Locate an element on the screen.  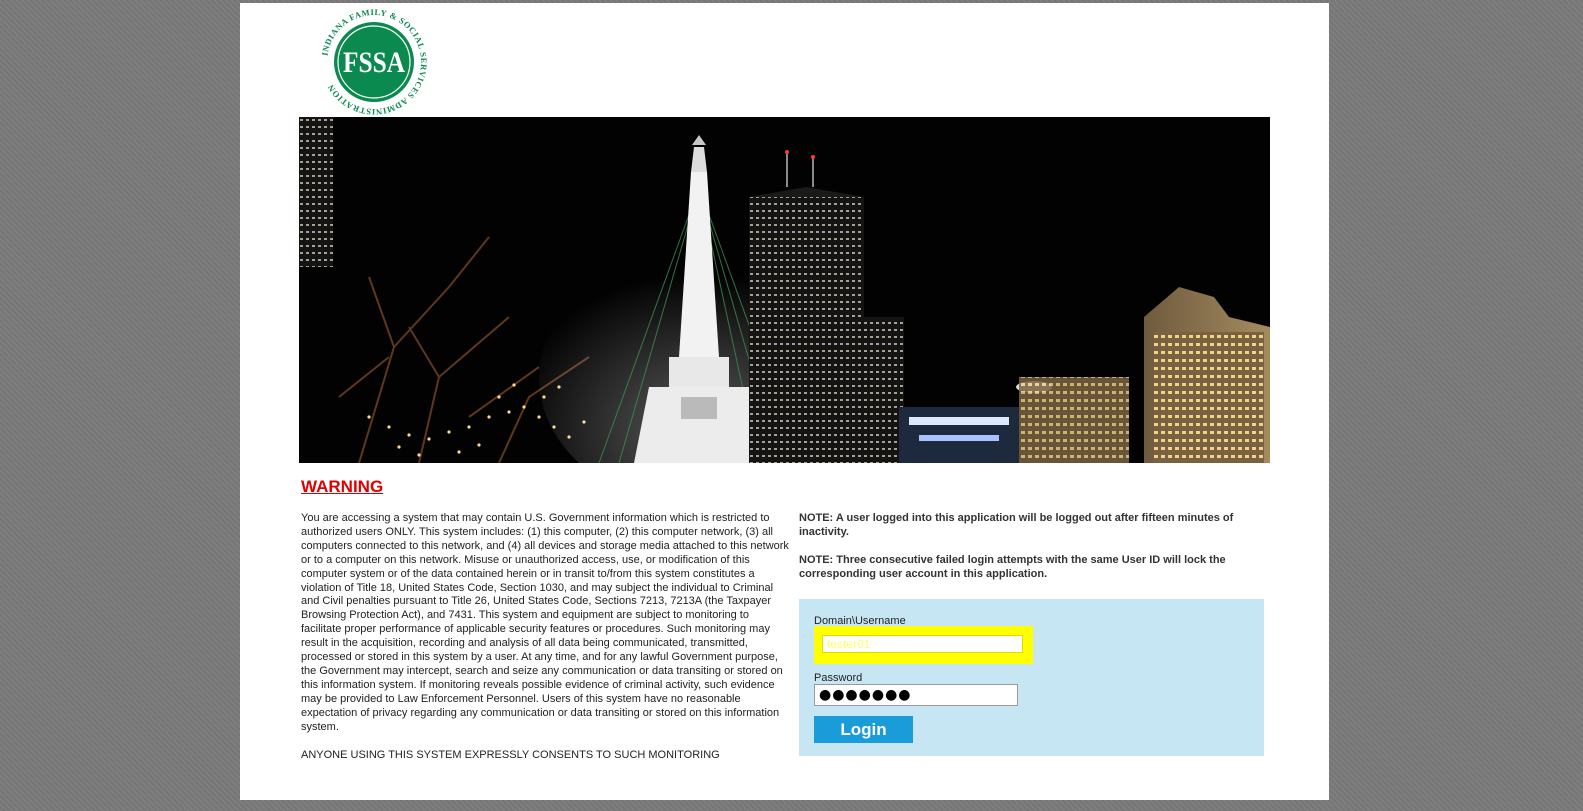
logo-monogram: FSSA is located at coordinates (374, 62).